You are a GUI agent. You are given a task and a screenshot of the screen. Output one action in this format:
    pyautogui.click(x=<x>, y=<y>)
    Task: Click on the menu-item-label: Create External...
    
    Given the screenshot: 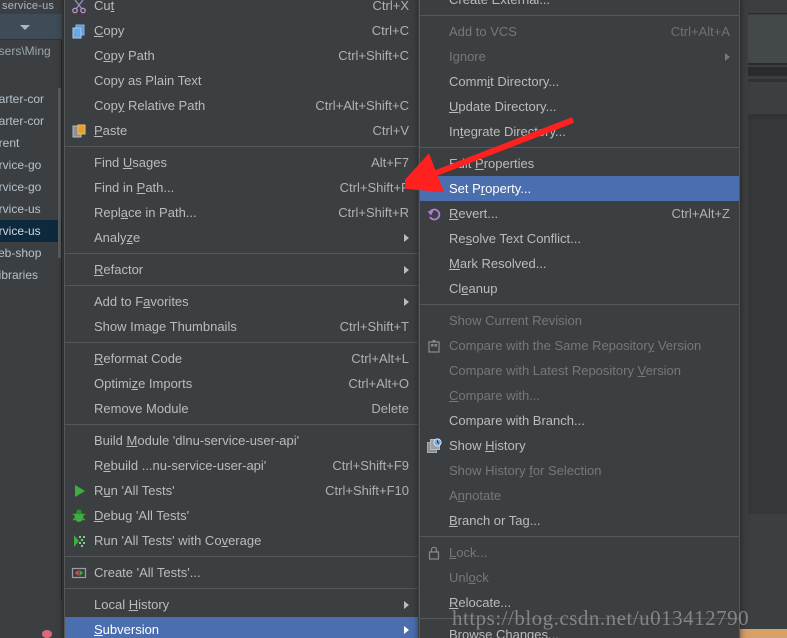 What is the action you would take?
    pyautogui.click(x=499, y=3)
    